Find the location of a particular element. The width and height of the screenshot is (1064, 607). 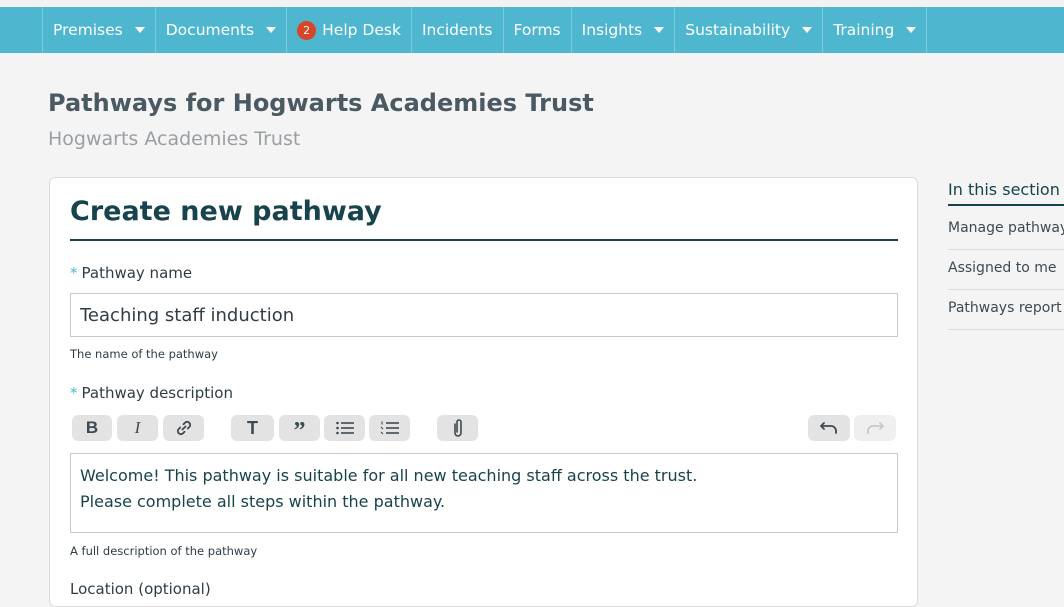

nav-item-premises: Premises is located at coordinates (98, 30).